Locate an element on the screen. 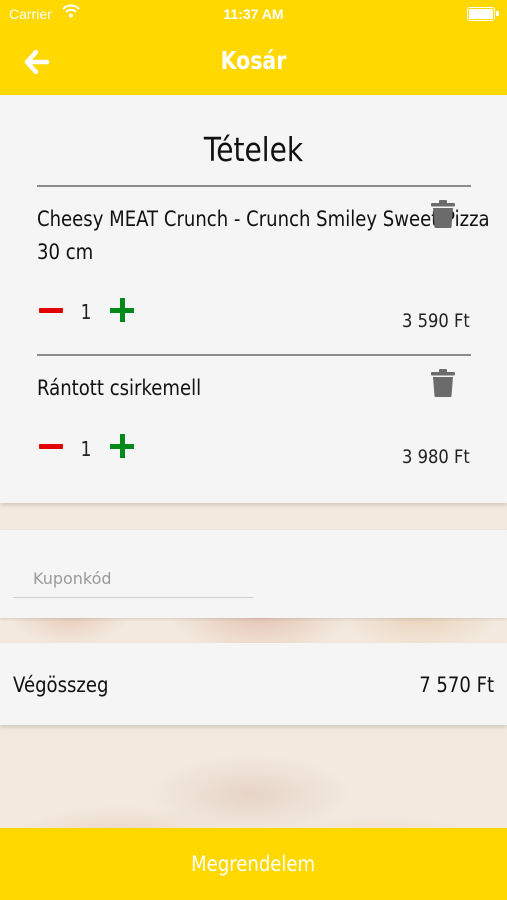 This screenshot has width=507, height=900. page-title: Kosár is located at coordinates (253, 60).